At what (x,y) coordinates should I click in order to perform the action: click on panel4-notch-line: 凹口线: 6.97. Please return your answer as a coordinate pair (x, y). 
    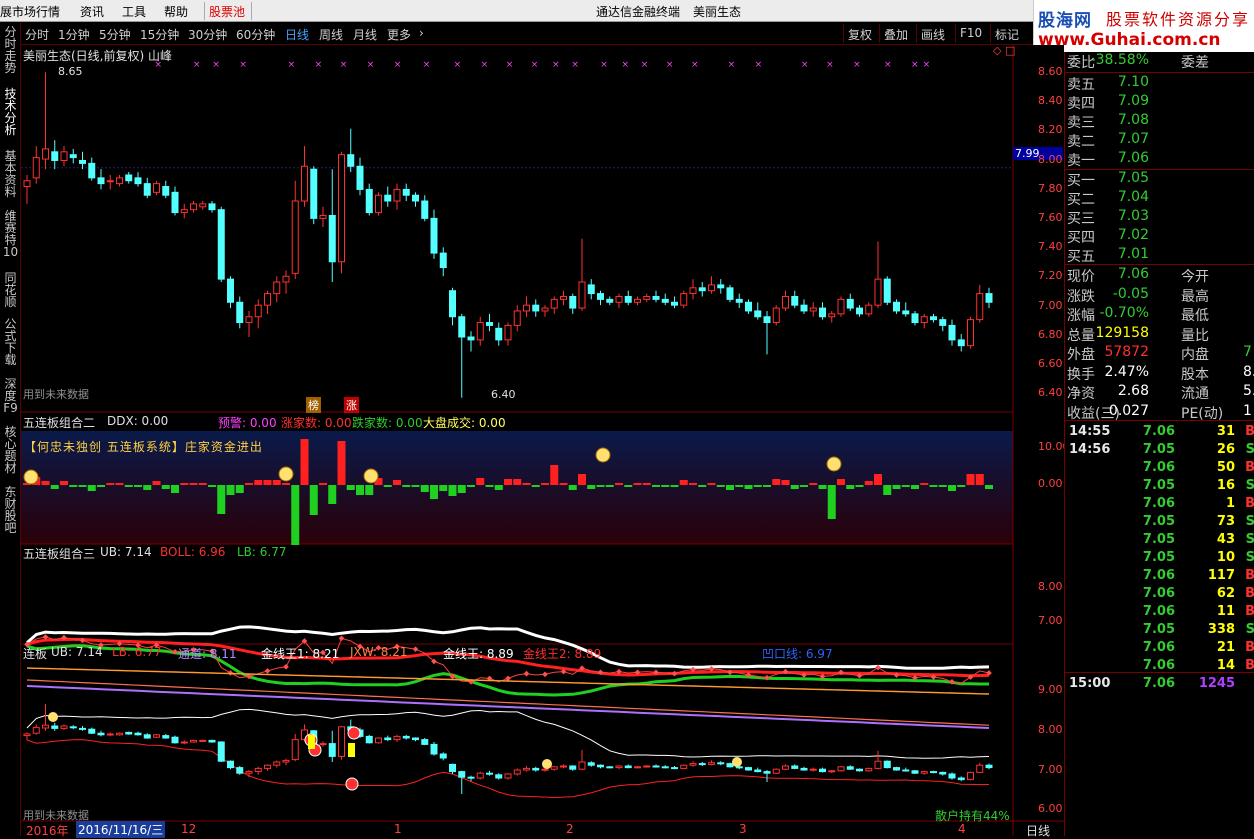
    Looking at the image, I should click on (797, 654).